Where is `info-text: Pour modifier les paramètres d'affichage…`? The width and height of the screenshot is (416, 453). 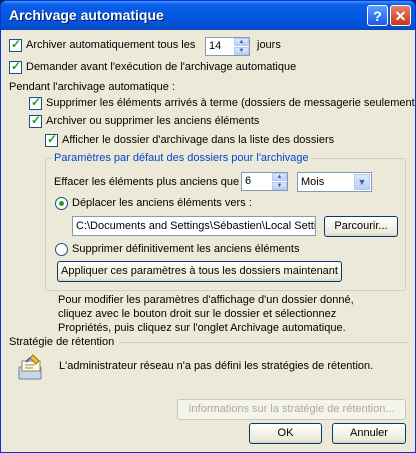 info-text: Pour modifier les paramètres d'affichage… is located at coordinates (206, 314).